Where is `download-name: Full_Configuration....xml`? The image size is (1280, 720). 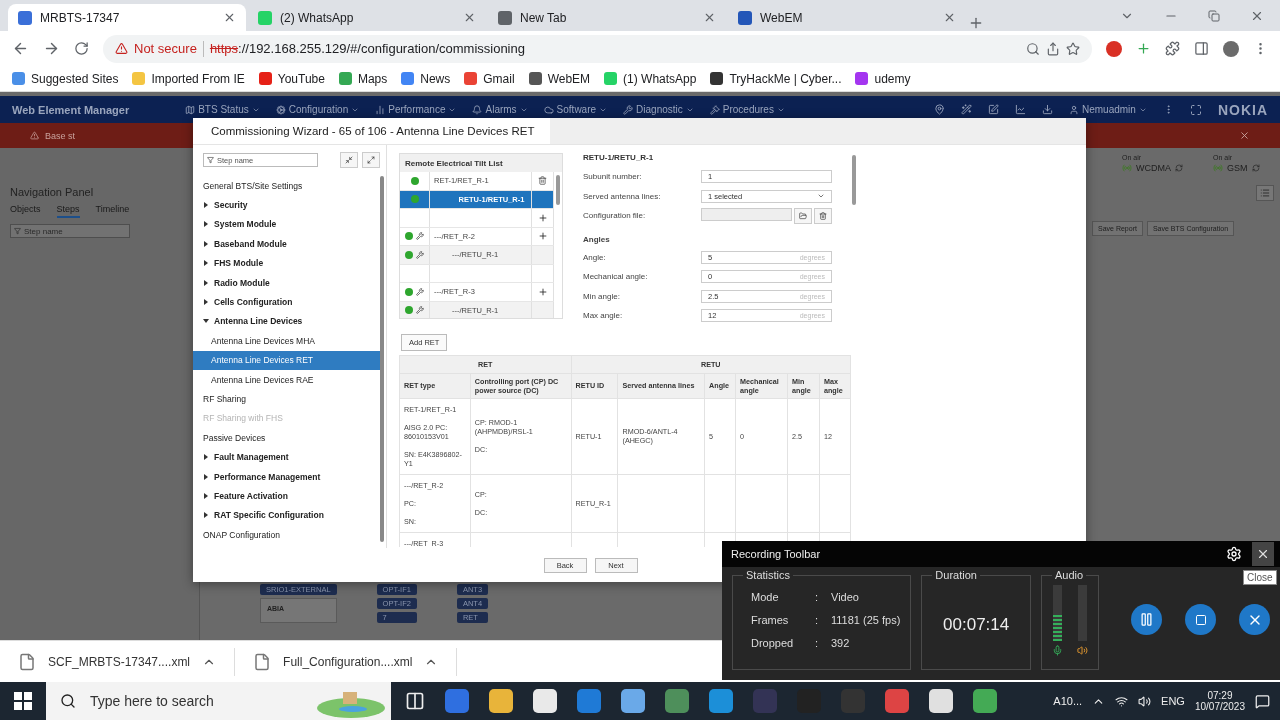 download-name: Full_Configuration....xml is located at coordinates (348, 661).